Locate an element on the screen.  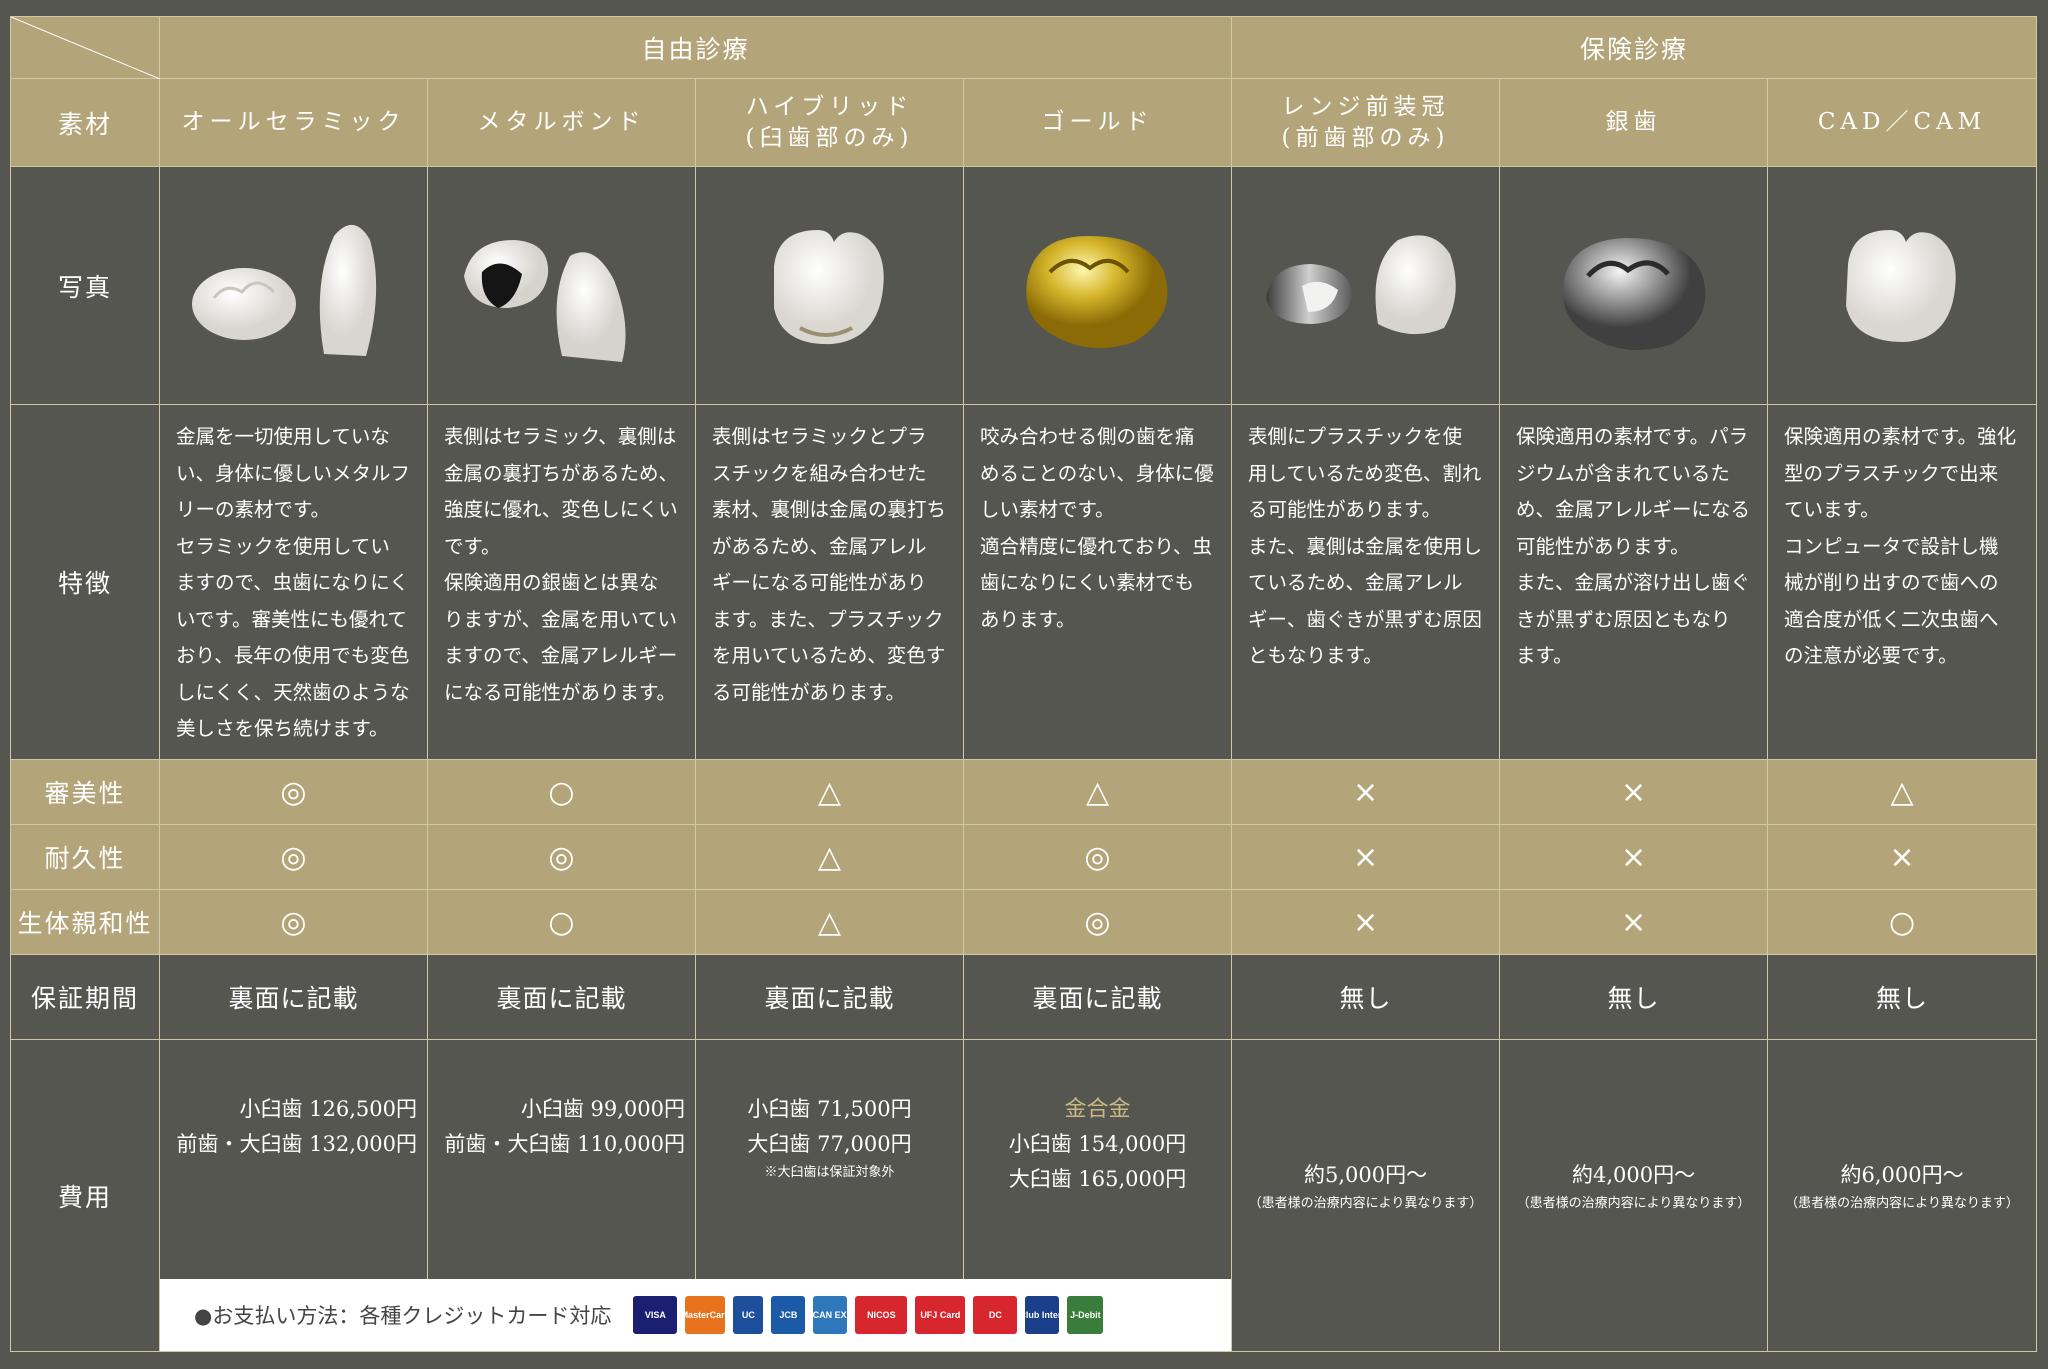
feature-line: 用しているため変色、割れ is located at coordinates (1365, 473).